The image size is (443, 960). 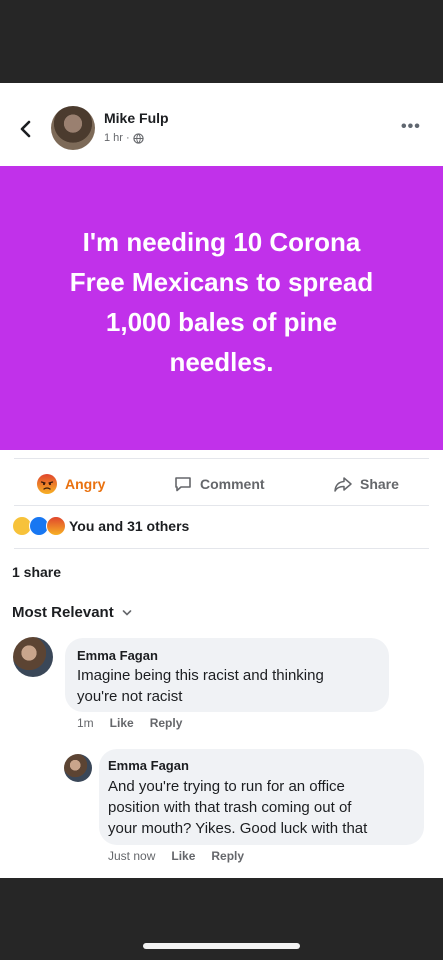 I want to click on comment-text-line: And you're trying to run for an office, so click(x=226, y=786).